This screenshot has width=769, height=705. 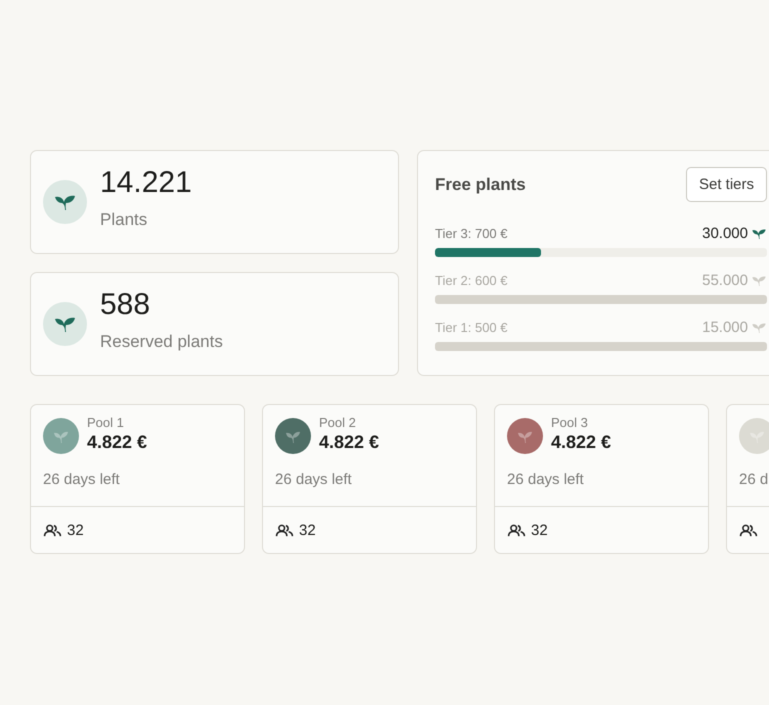 I want to click on tier-label: Tier 1: 500 €, so click(x=471, y=327).